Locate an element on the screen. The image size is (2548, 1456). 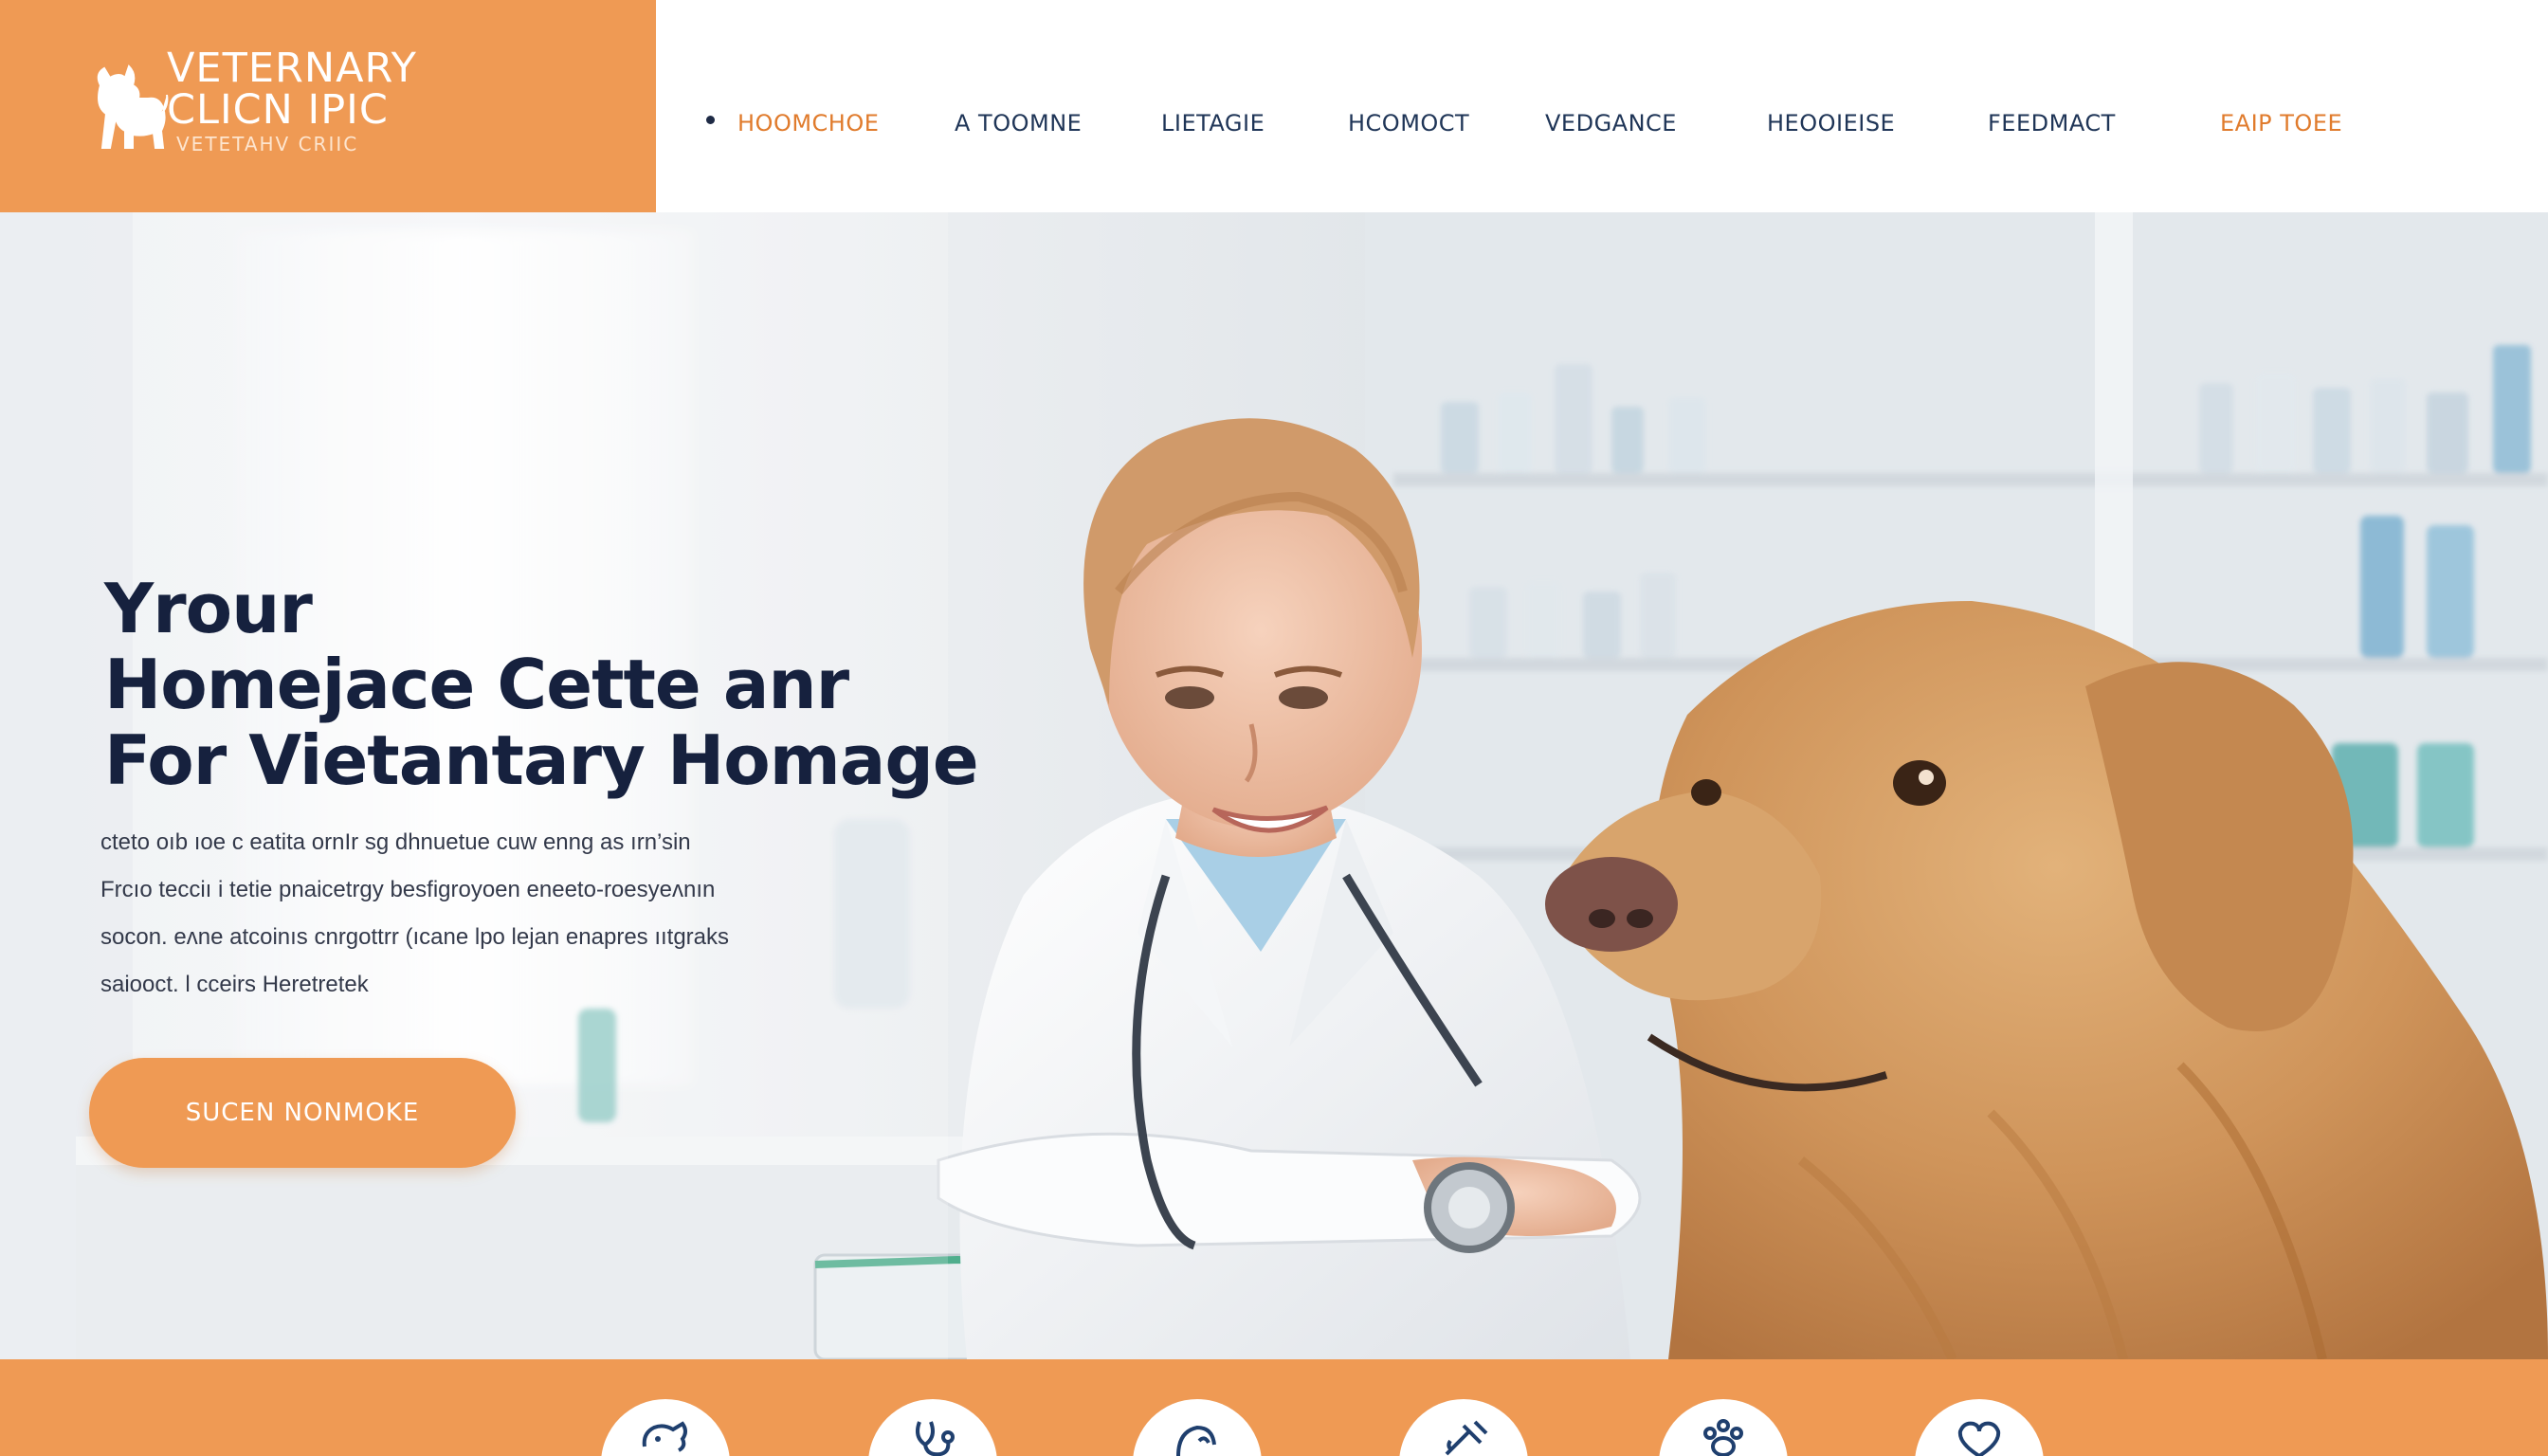
service-paw is located at coordinates (1723, 1427).